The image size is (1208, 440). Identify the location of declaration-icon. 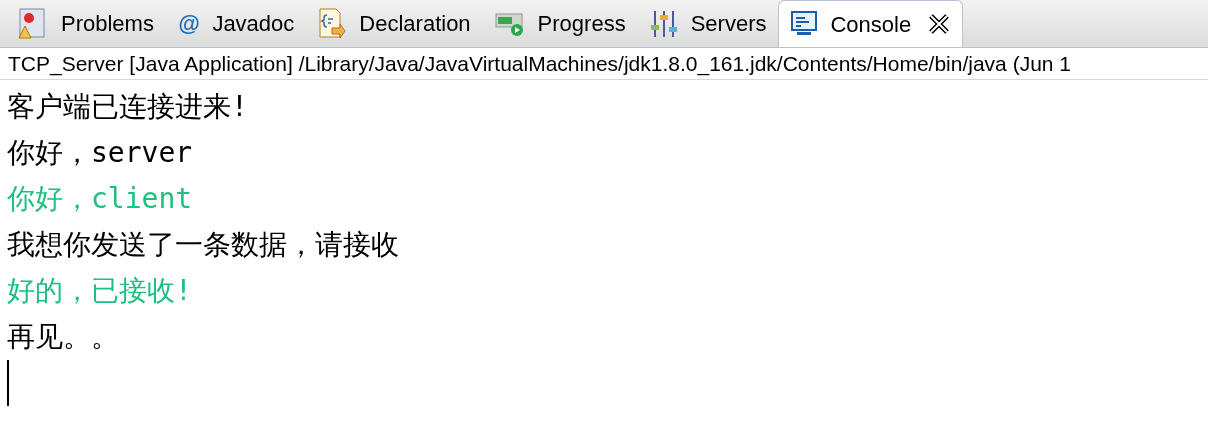
(332, 23).